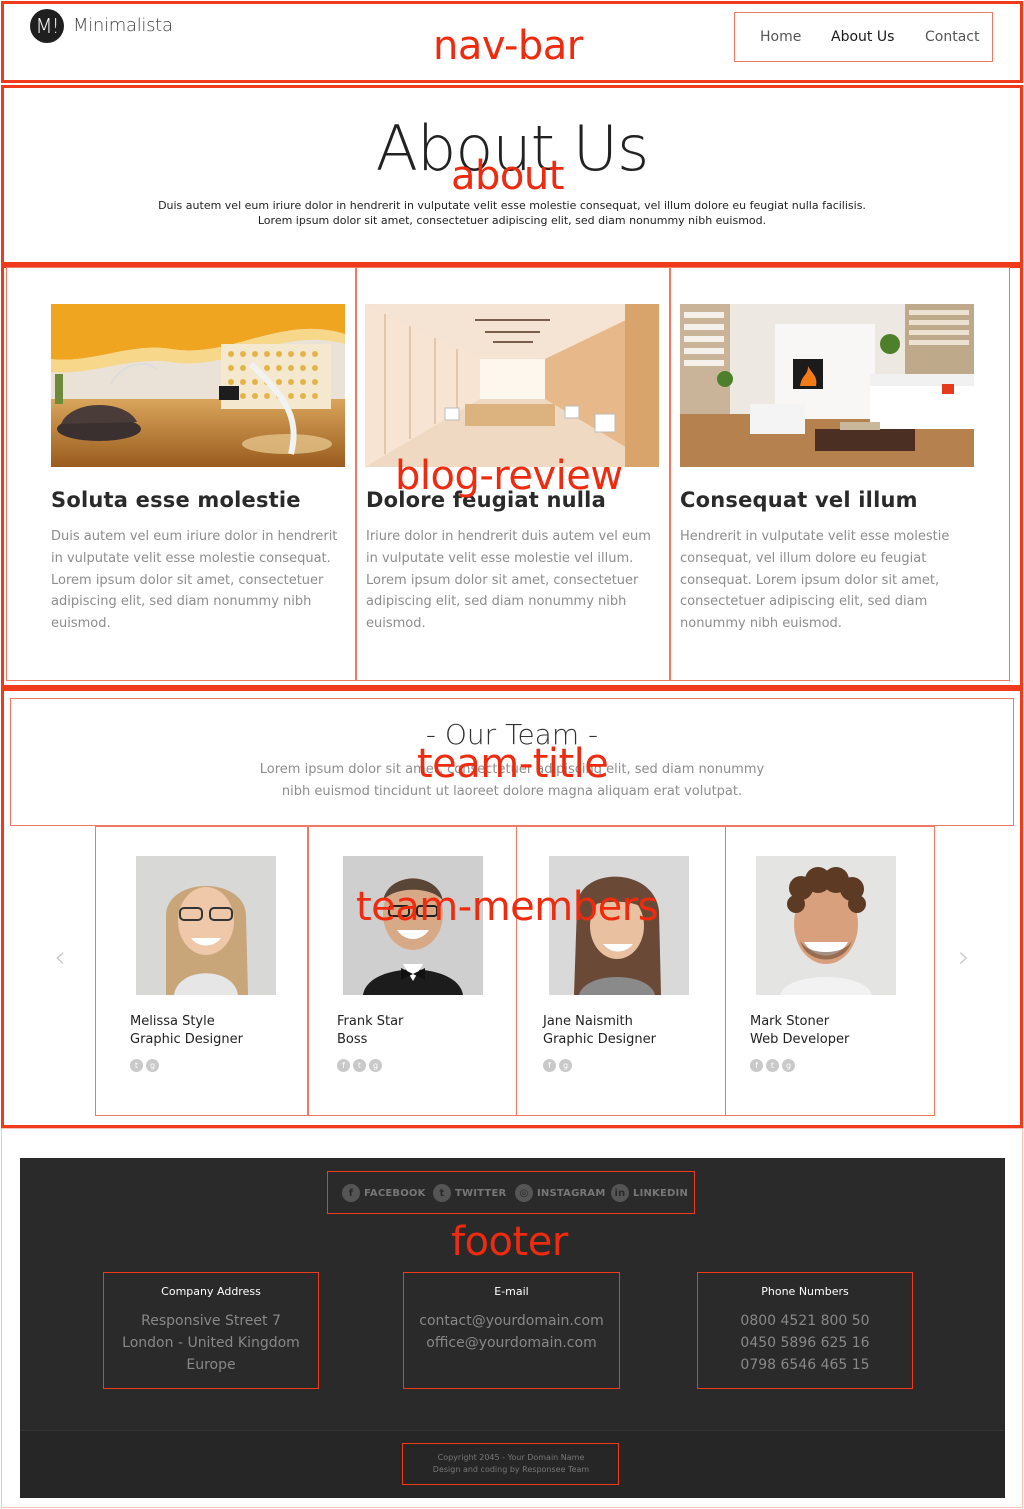  Describe the element at coordinates (661, 1193) in the screenshot. I see `footer-social-label: LINKEDIN` at that location.